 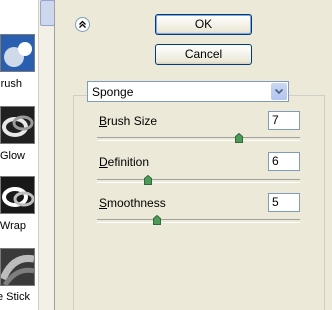 What do you see at coordinates (284, 161) in the screenshot?
I see `definition-field: 6` at bounding box center [284, 161].